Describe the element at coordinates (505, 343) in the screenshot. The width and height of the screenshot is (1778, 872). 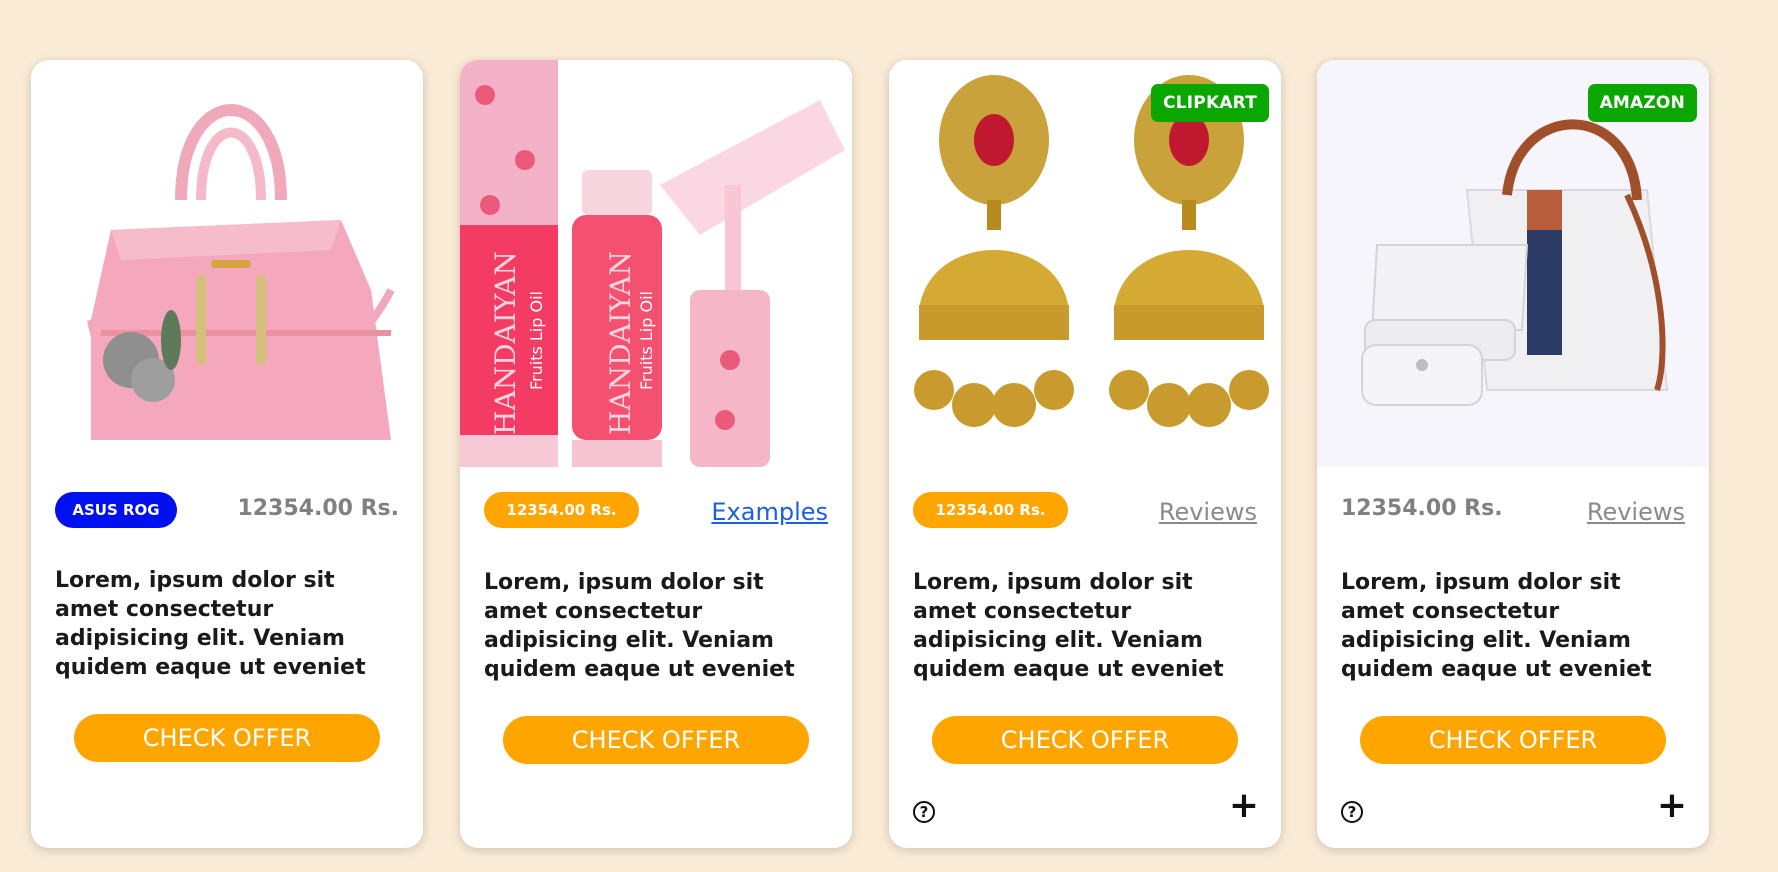
I see `product-brand-text: HANDAIYAN` at that location.